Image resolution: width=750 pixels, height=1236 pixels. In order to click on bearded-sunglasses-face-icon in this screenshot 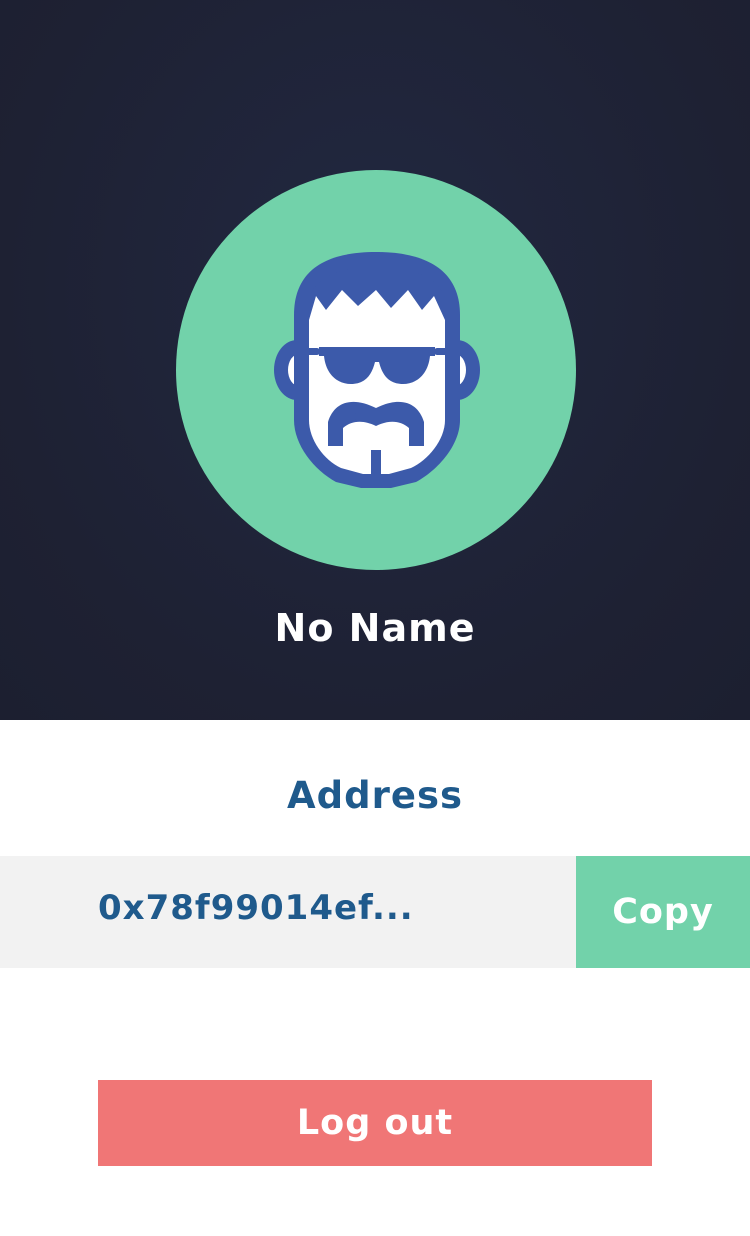, I will do `click(377, 370)`.